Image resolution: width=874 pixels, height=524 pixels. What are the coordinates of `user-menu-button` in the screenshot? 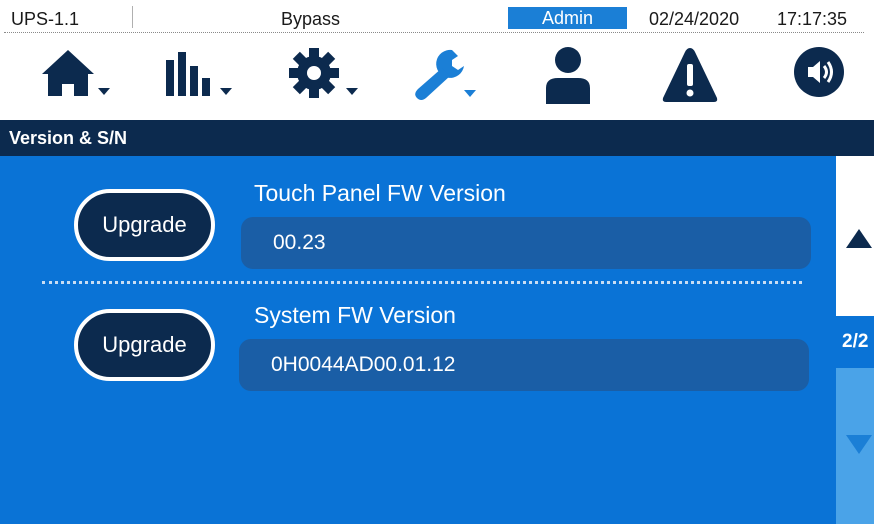 It's located at (583, 79).